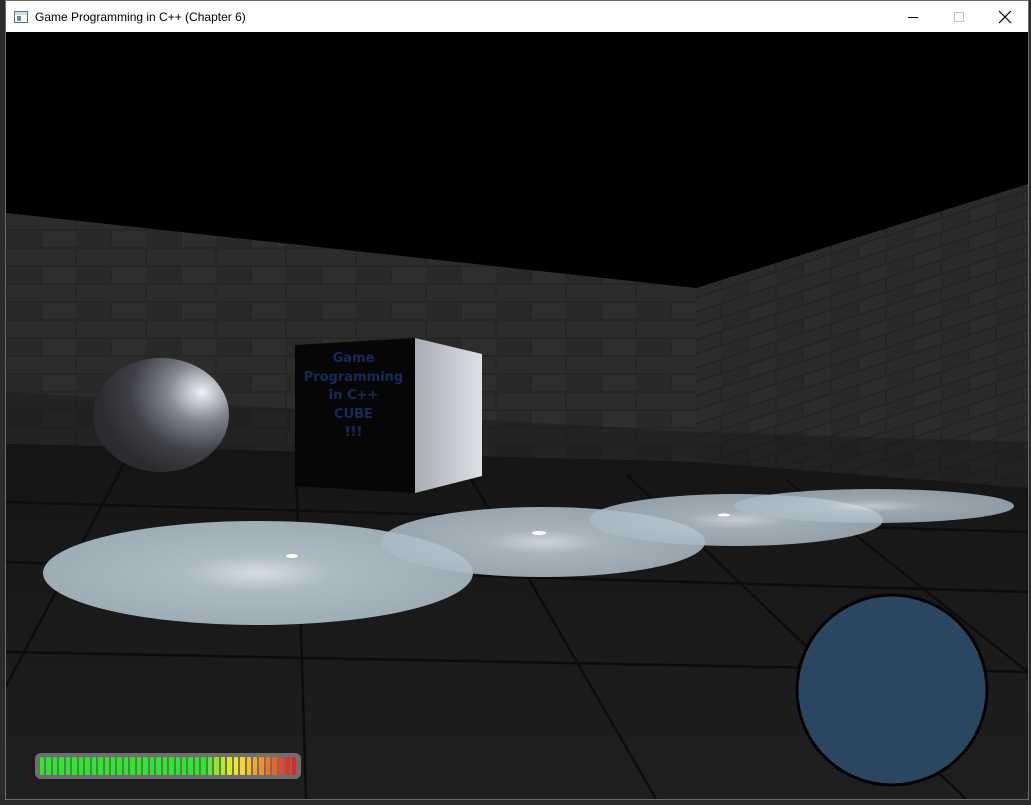  What do you see at coordinates (353, 432) in the screenshot?
I see `cube-label-line-5: !!!` at bounding box center [353, 432].